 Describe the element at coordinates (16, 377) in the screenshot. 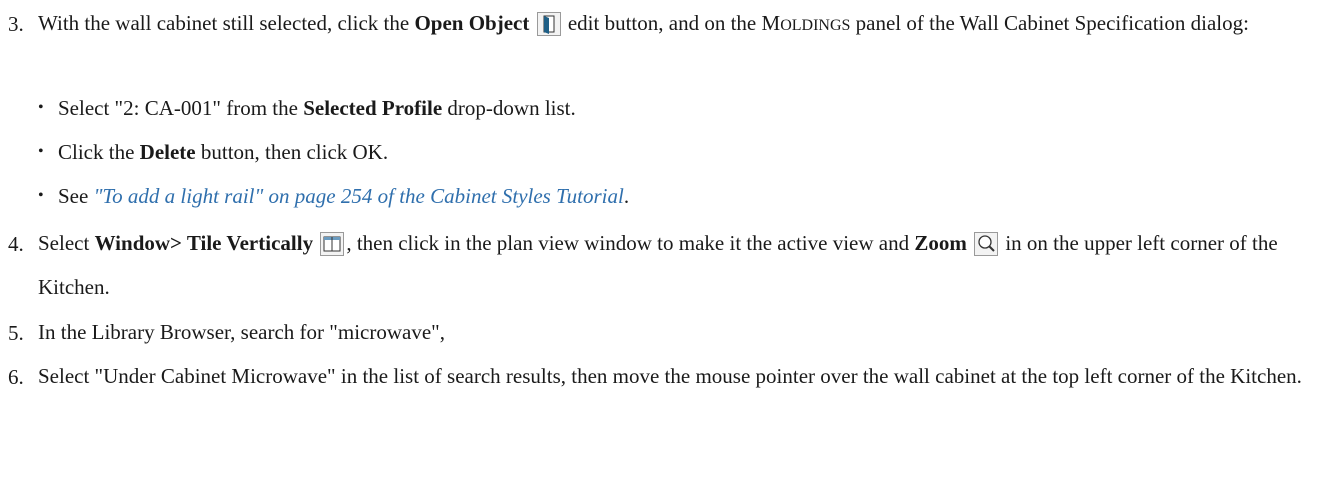

I see `step-number: 6.` at that location.